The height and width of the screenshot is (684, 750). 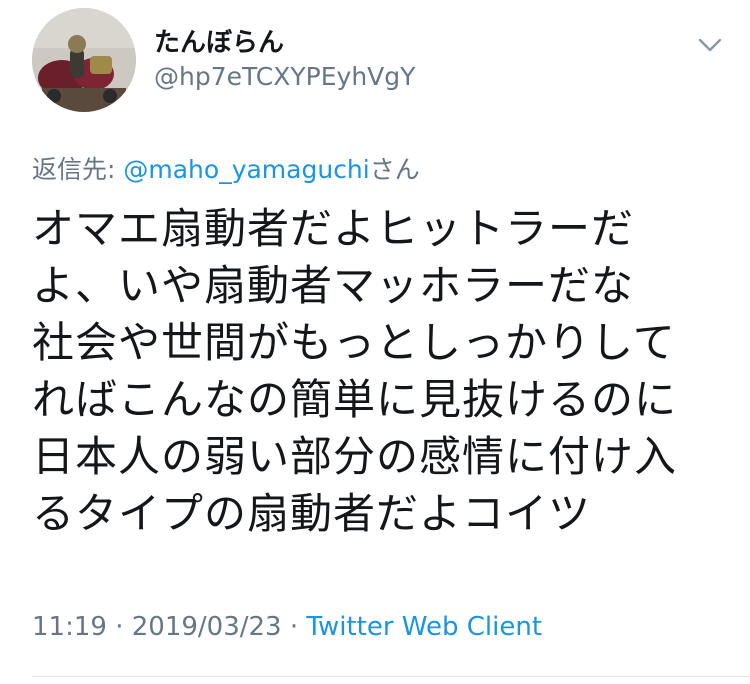 I want to click on tweet-text-line: オマエ扇動者だよヒットラーだ, so click(x=333, y=228).